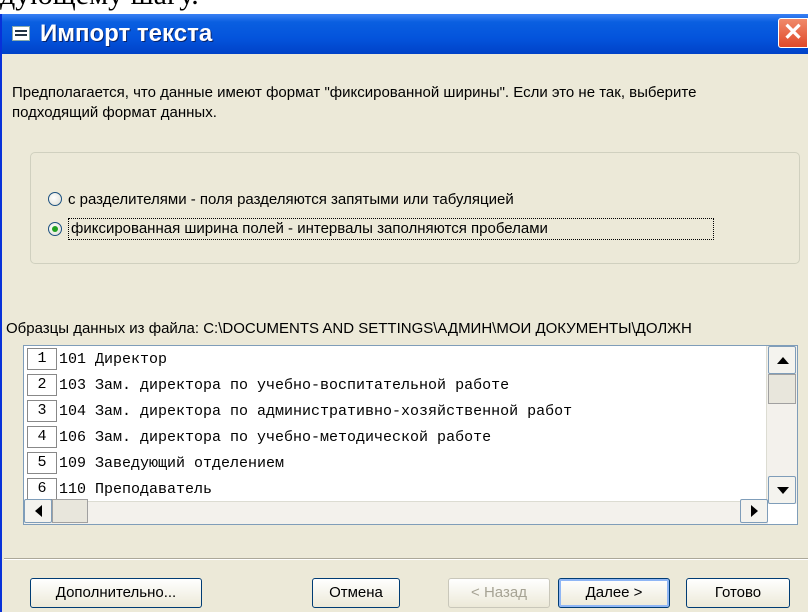 The width and height of the screenshot is (808, 612). I want to click on scroll-up-button, so click(782, 360).